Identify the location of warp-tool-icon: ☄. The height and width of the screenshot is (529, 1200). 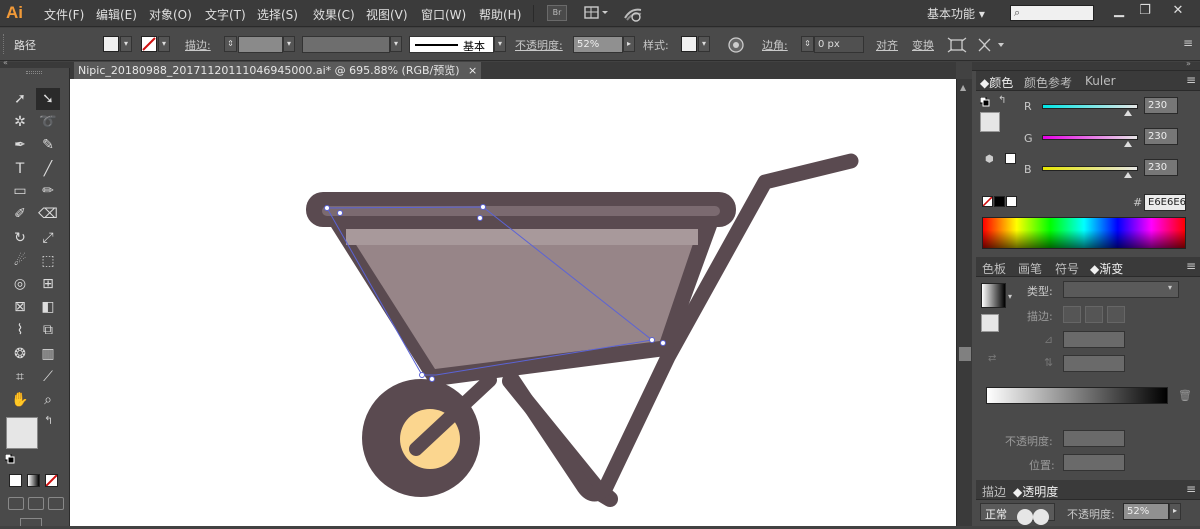
(20, 261).